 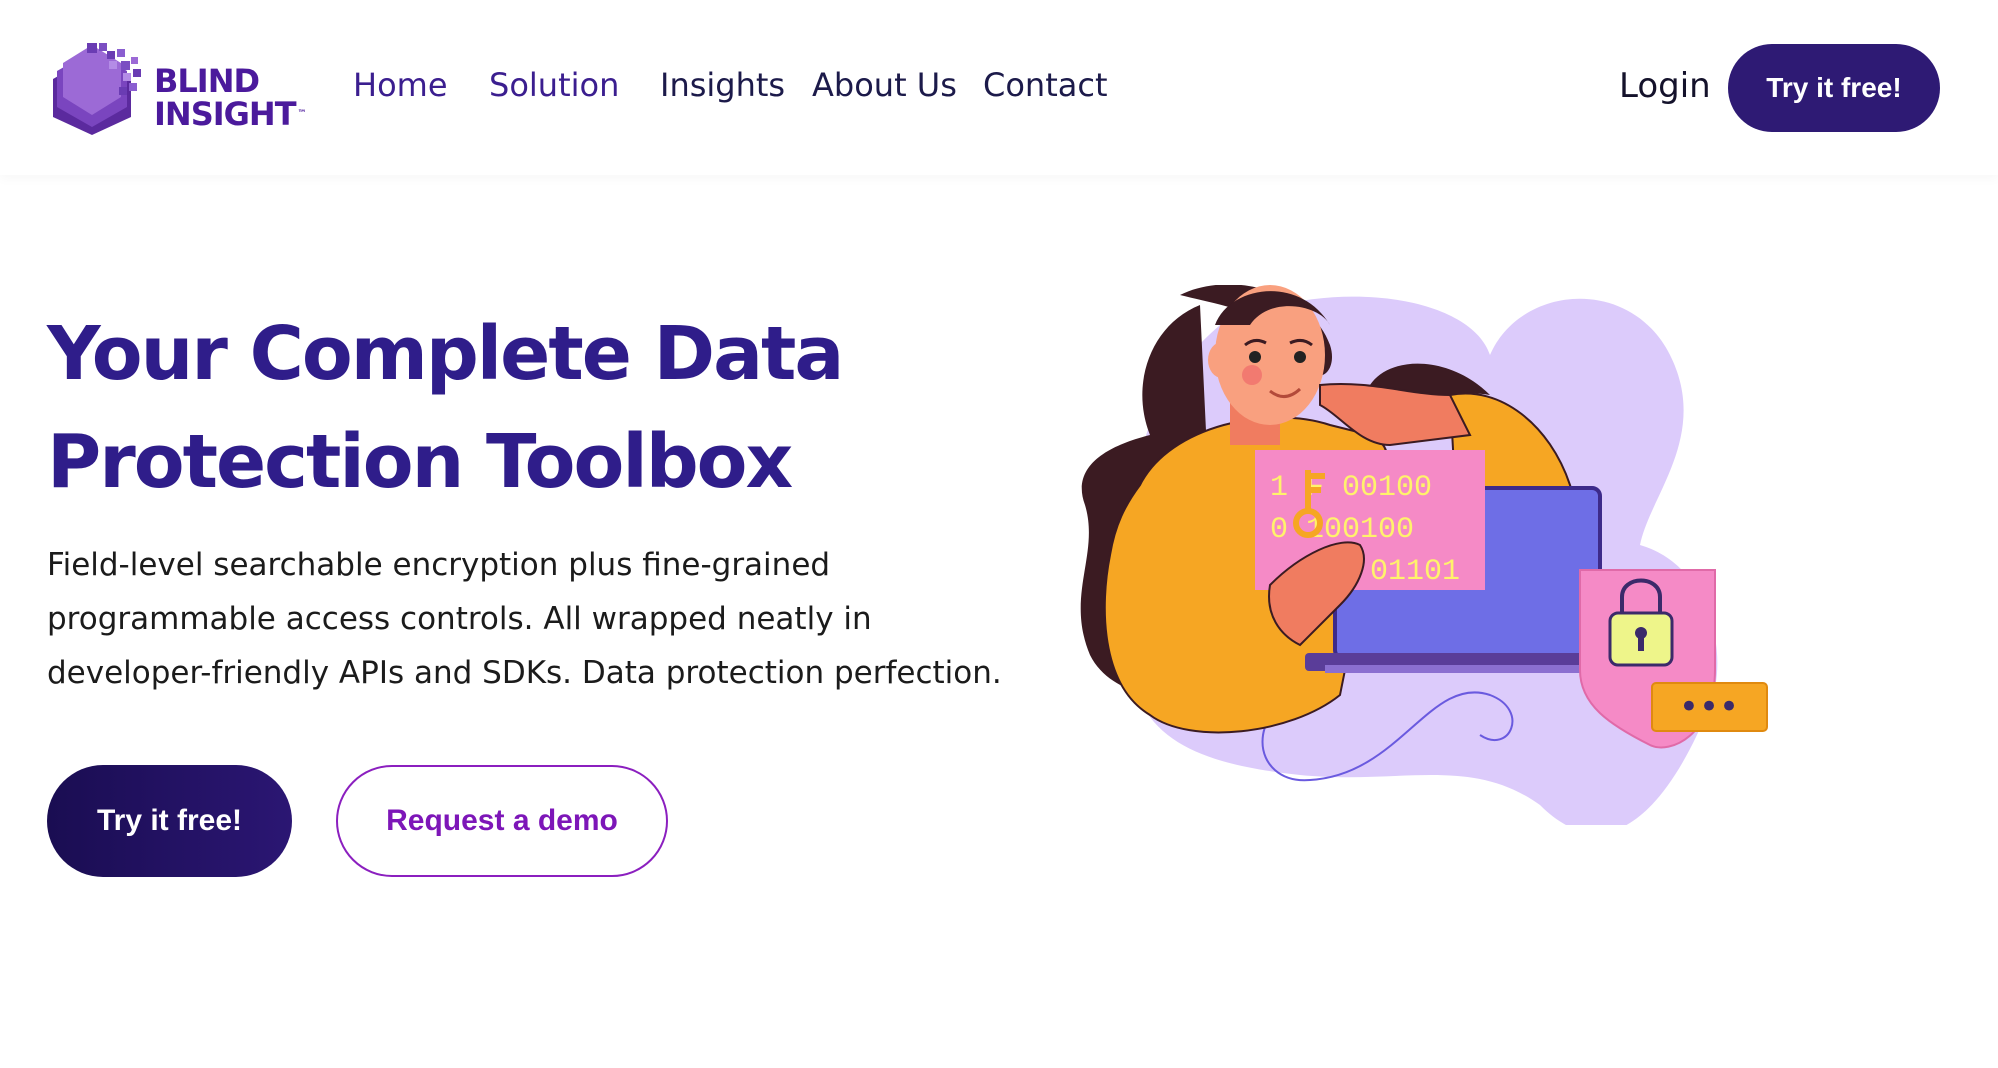 What do you see at coordinates (1709, 707) in the screenshot?
I see `password-dots: •••` at bounding box center [1709, 707].